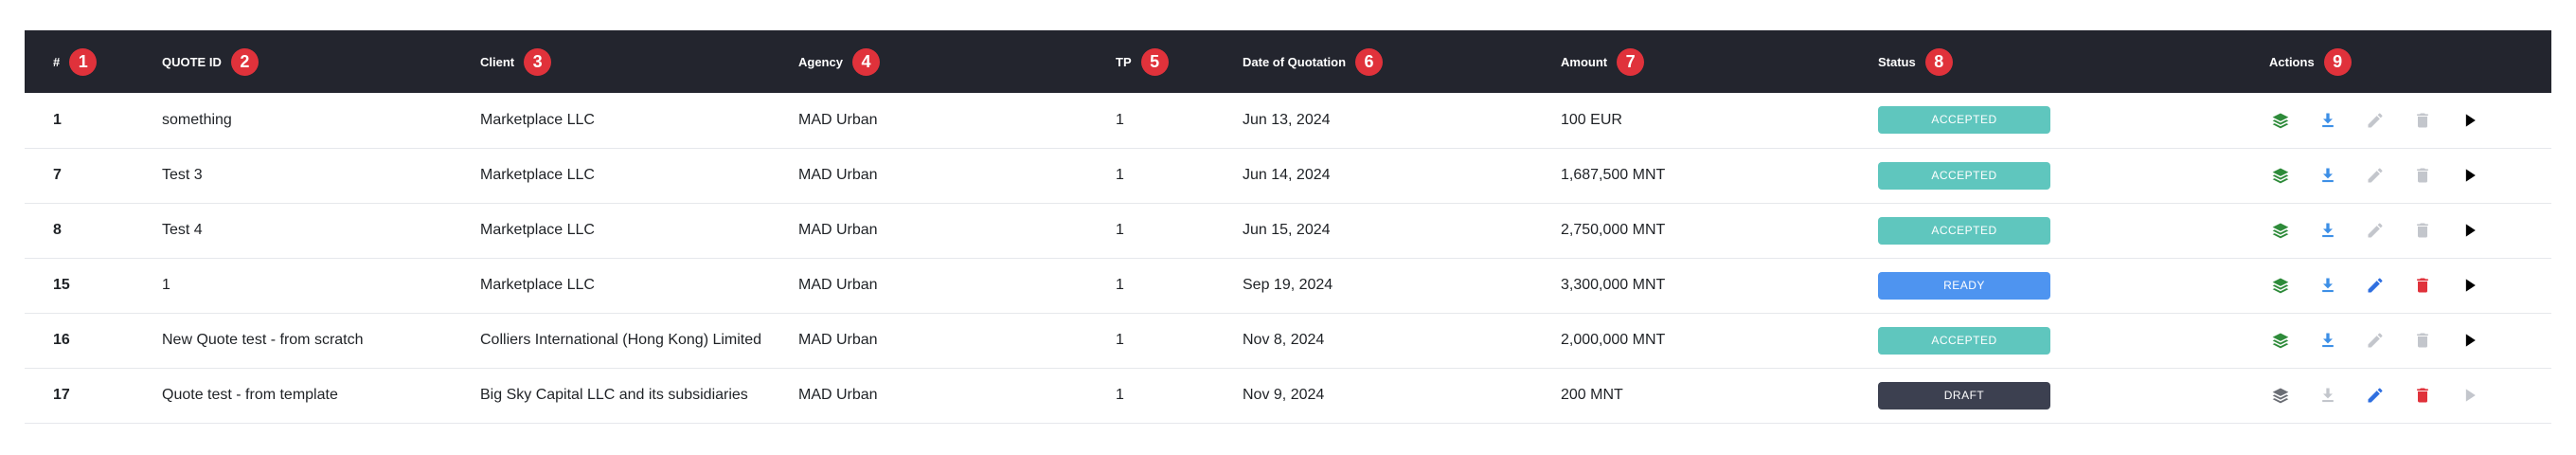 The image size is (2576, 455). Describe the element at coordinates (2045, 340) in the screenshot. I see `status-cell: ACCEPTED` at that location.